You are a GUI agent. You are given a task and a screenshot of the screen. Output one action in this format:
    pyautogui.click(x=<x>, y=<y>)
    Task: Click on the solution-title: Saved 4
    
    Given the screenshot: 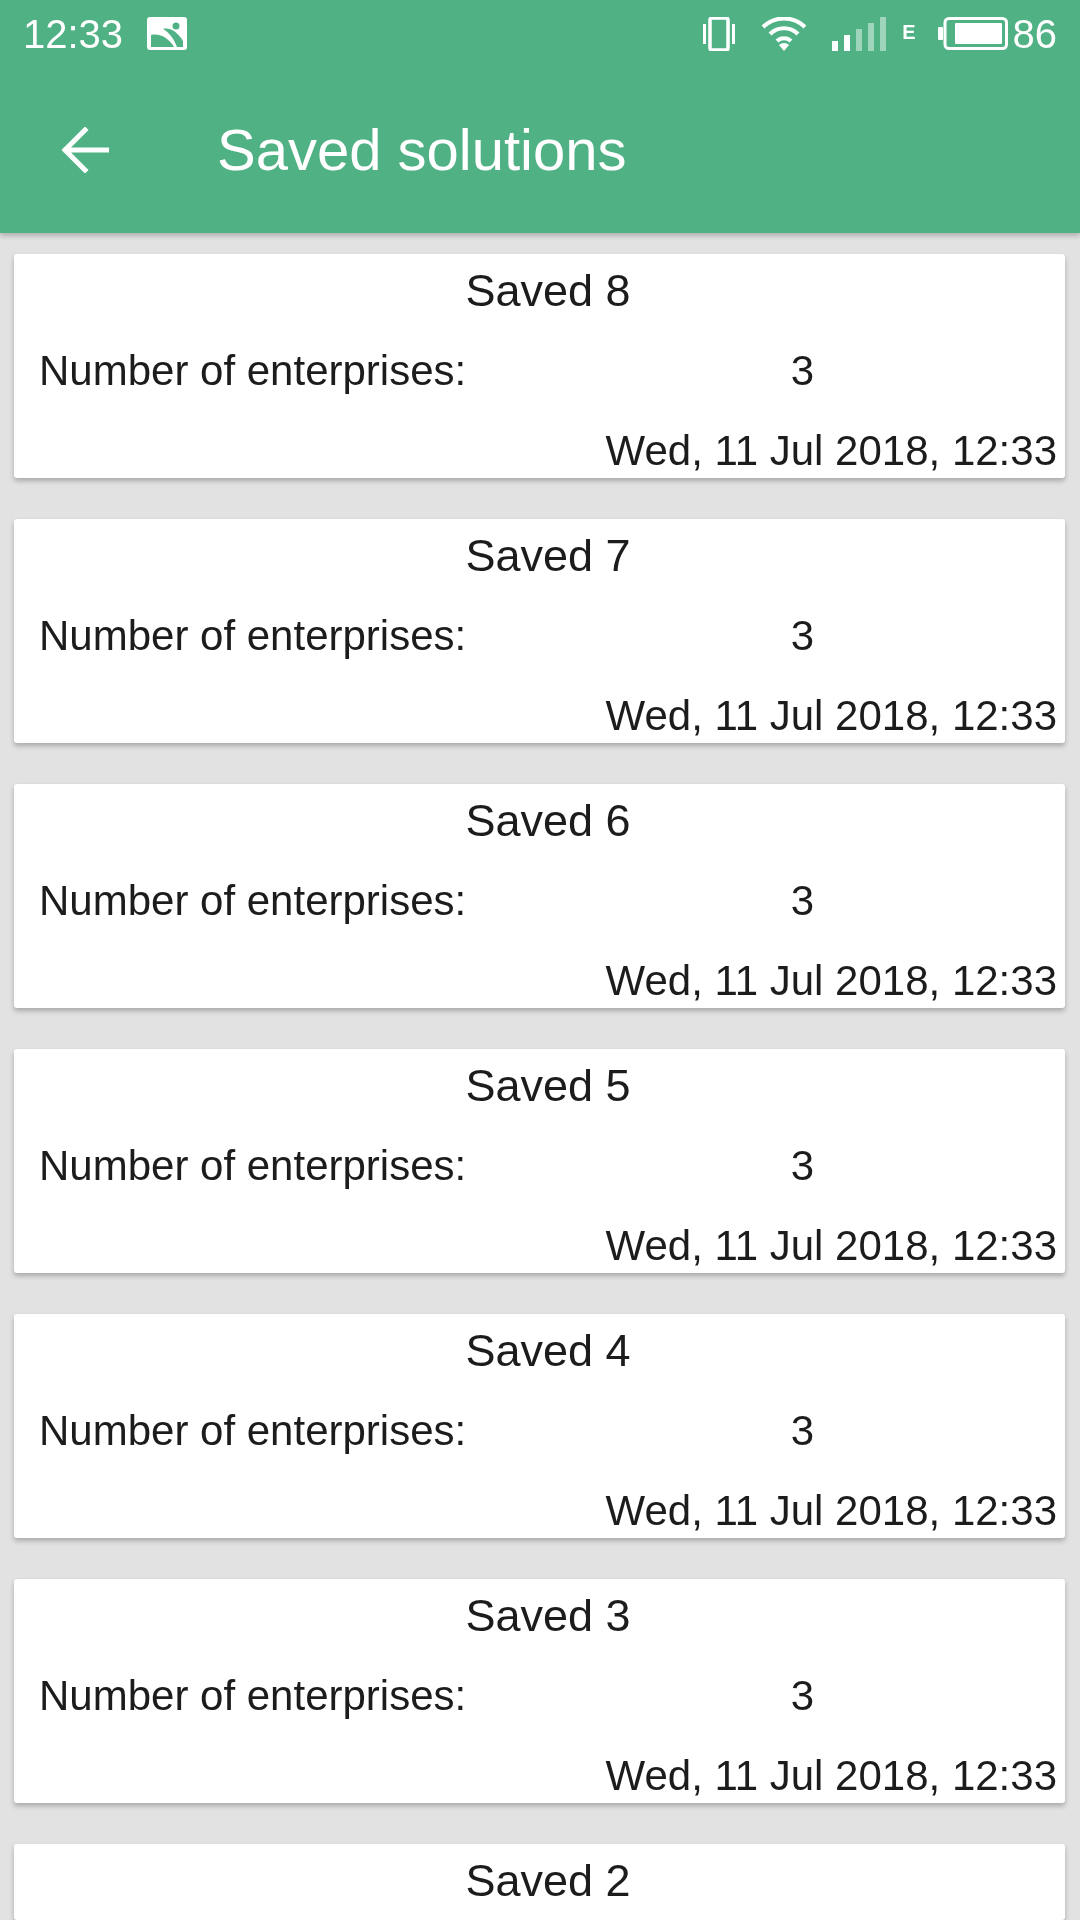 What is the action you would take?
    pyautogui.click(x=548, y=1351)
    